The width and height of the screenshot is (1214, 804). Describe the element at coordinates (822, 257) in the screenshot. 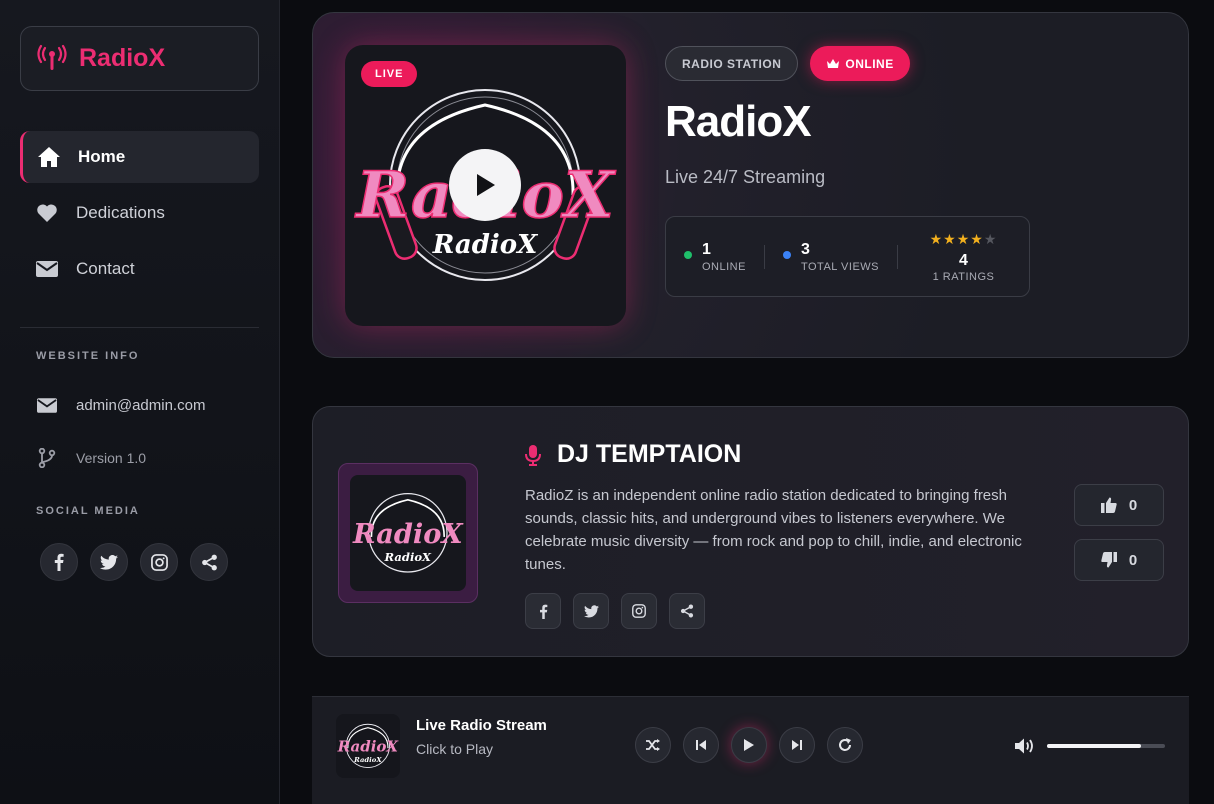

I see `stat-views: 3 TOTAL VIEWS` at that location.